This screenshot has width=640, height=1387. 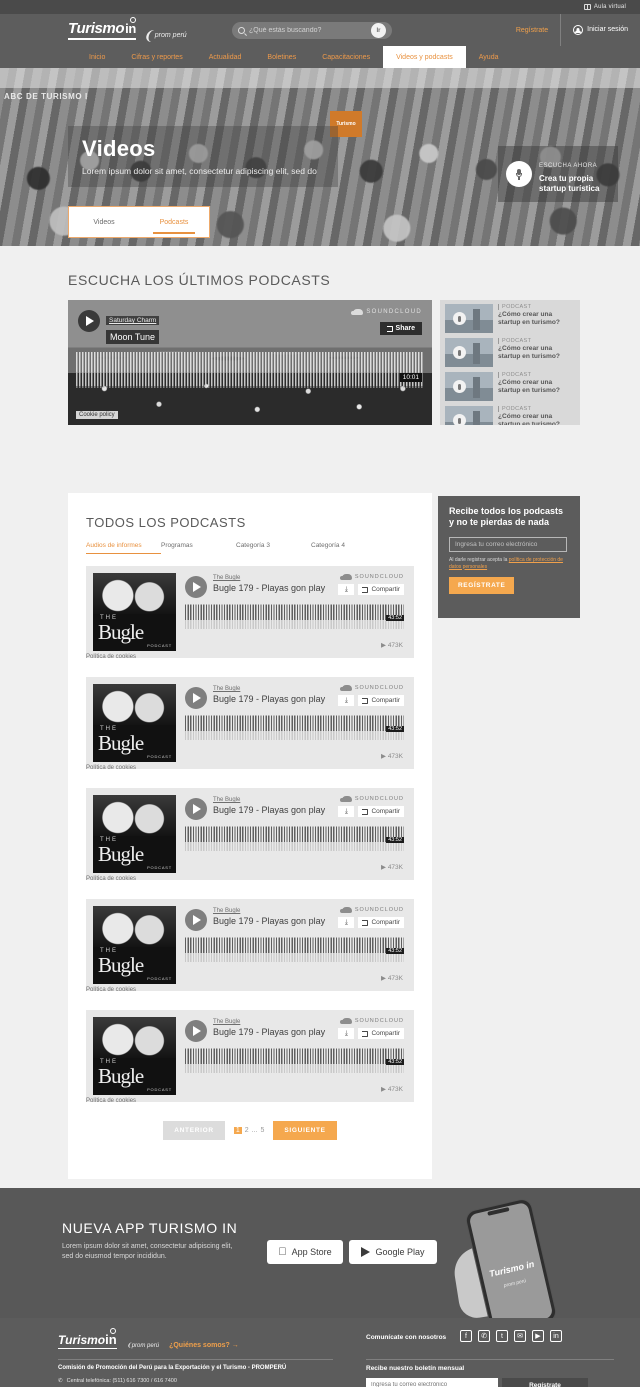 I want to click on footer-newsletter-button: Regístrate, so click(x=545, y=1382).